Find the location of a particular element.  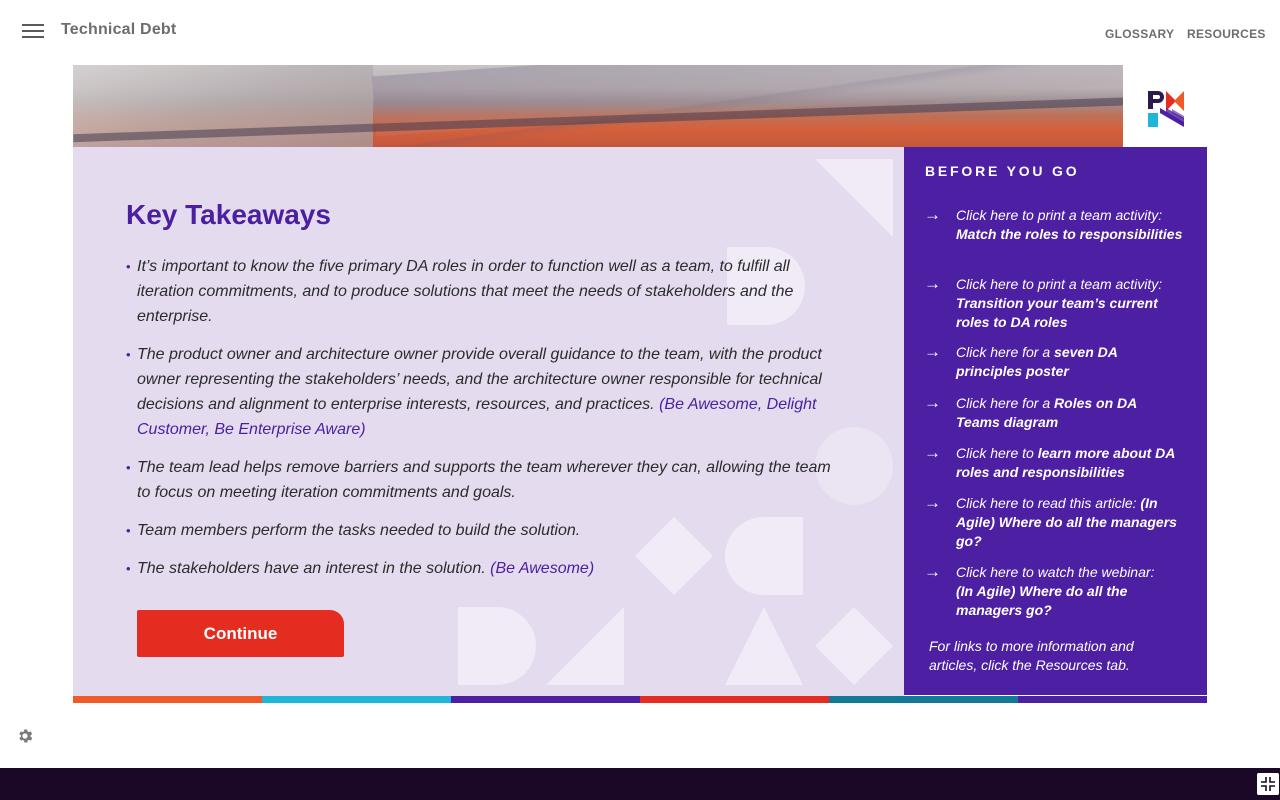

decorative-color-strip is located at coordinates (640, 699).